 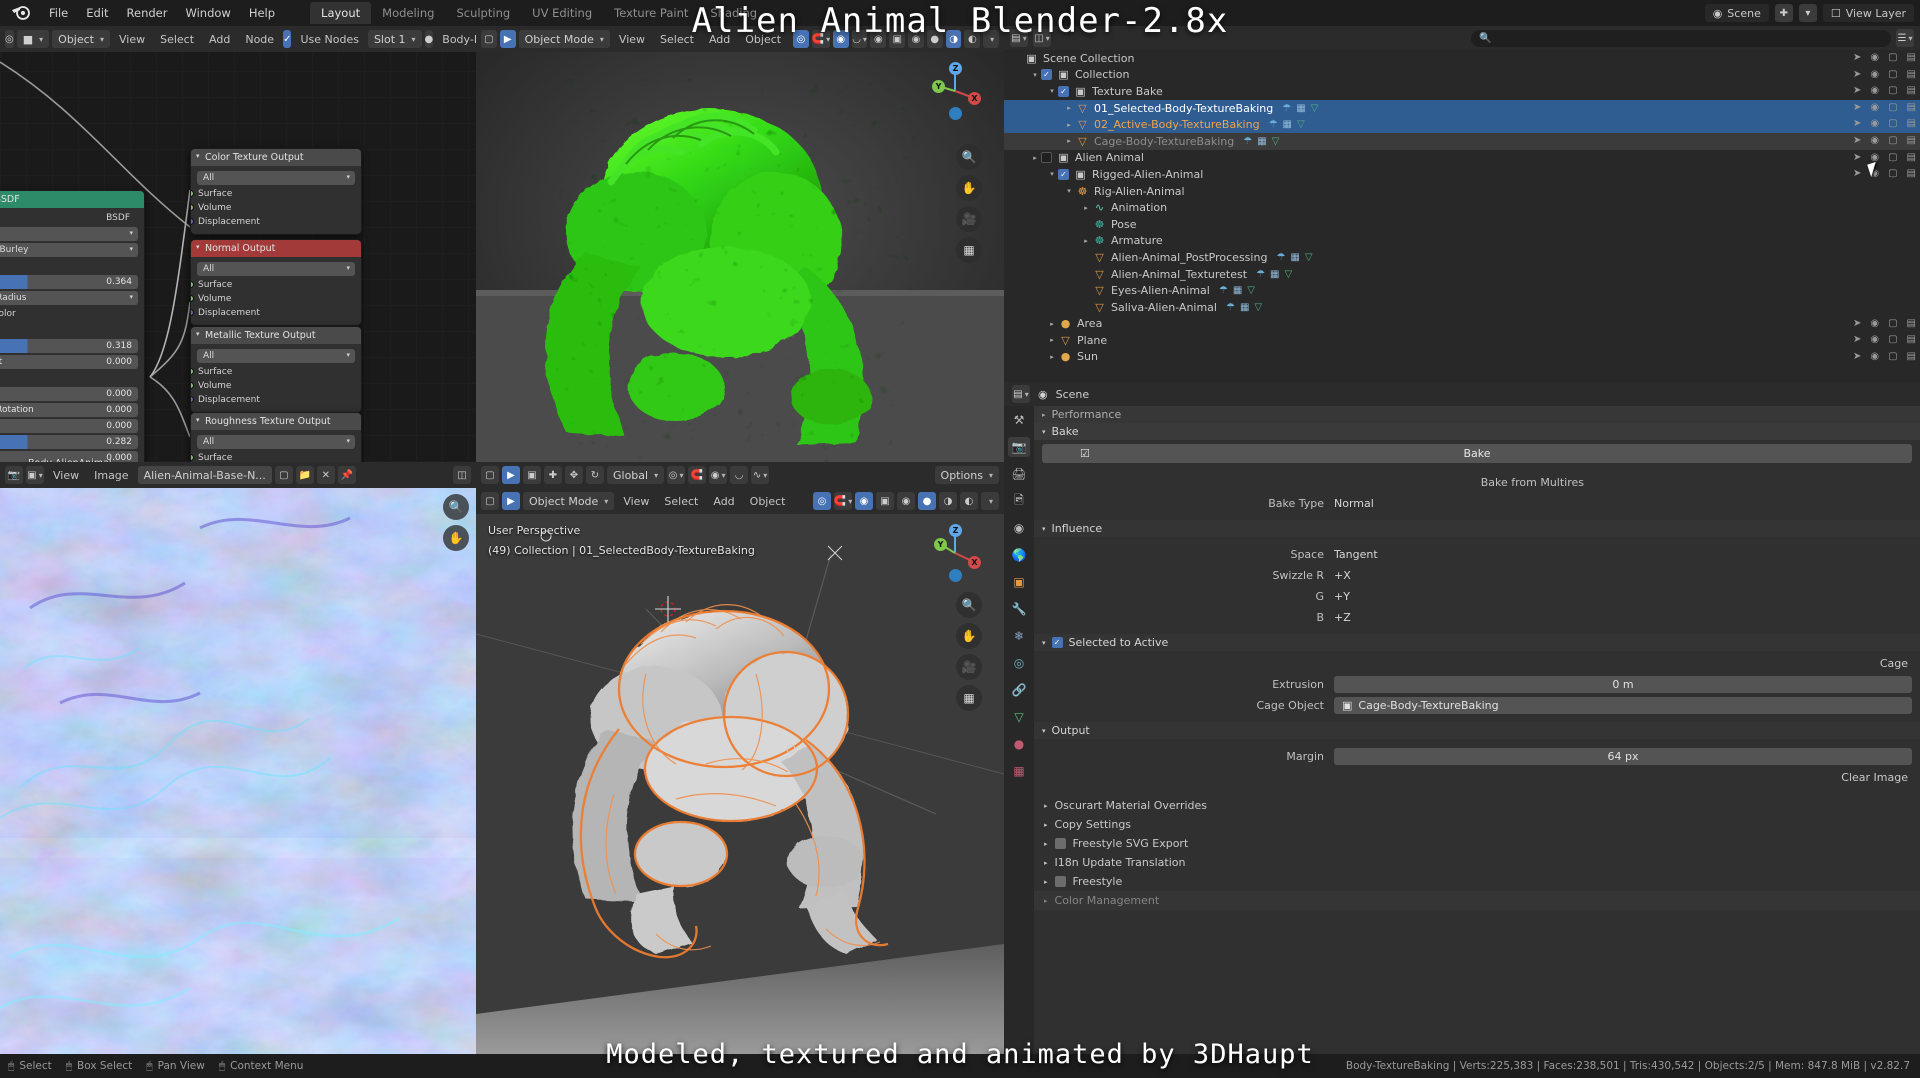 I want to click on addon-panel-row: ▸ Copy Settings, so click(x=1477, y=824).